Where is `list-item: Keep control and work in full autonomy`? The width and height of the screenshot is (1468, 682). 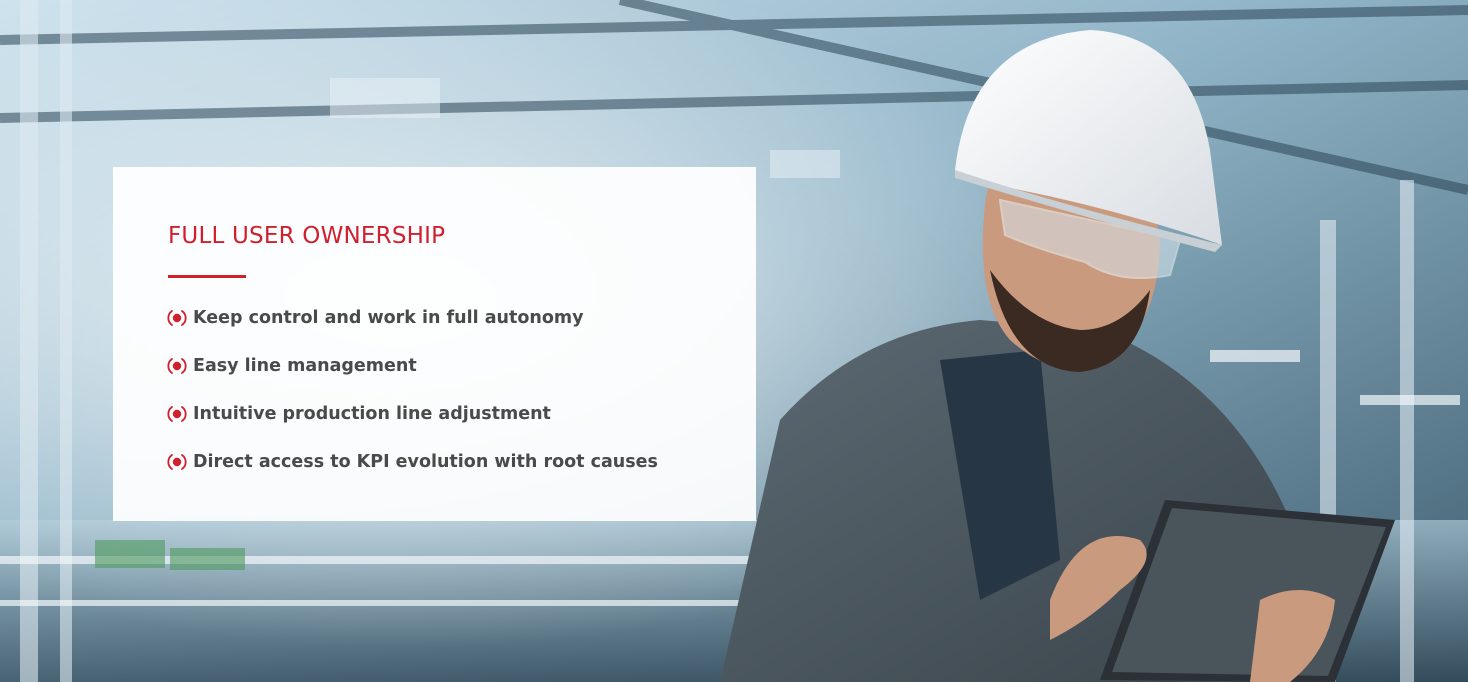
list-item: Keep control and work in full autonomy is located at coordinates (412, 318).